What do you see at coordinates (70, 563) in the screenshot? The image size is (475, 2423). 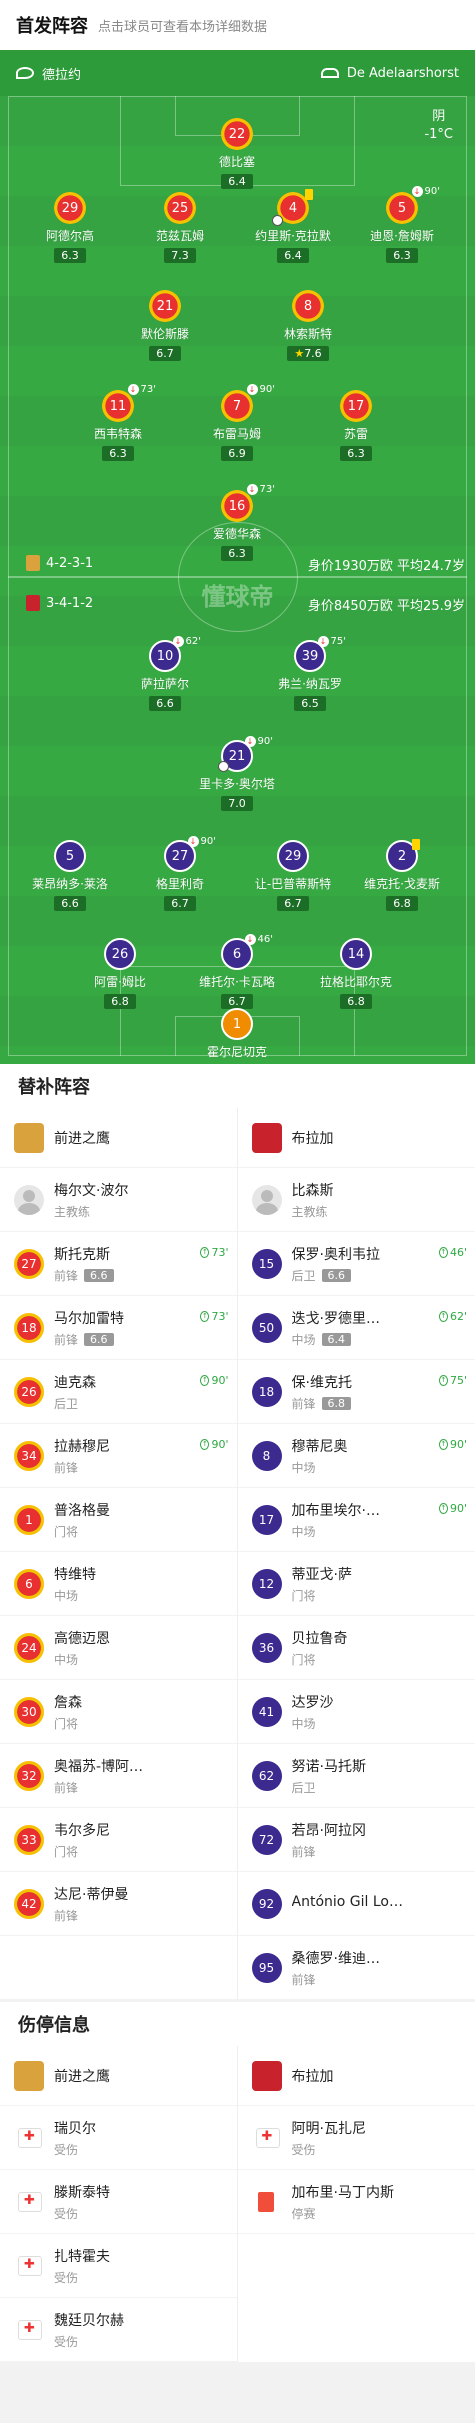 I see `home-formation-text: 4-2-3-1` at bounding box center [70, 563].